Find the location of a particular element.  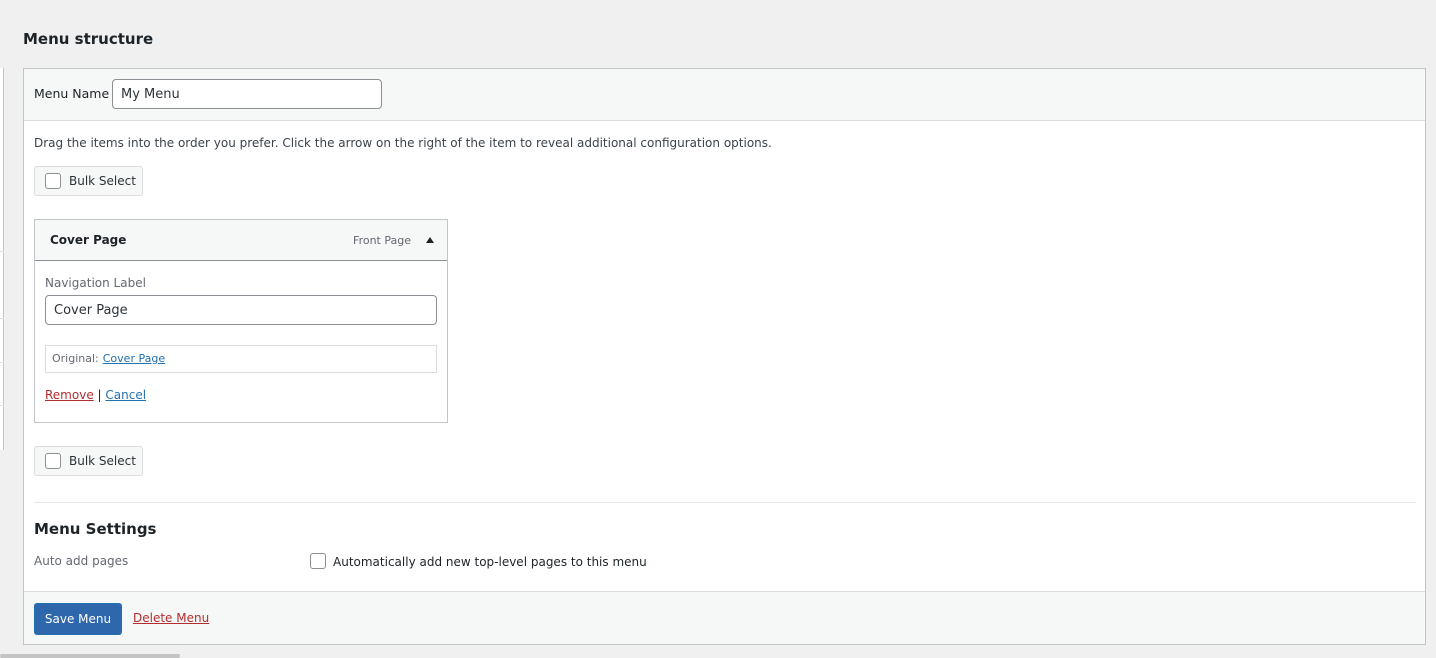

page-title: Menu structure is located at coordinates (88, 39).